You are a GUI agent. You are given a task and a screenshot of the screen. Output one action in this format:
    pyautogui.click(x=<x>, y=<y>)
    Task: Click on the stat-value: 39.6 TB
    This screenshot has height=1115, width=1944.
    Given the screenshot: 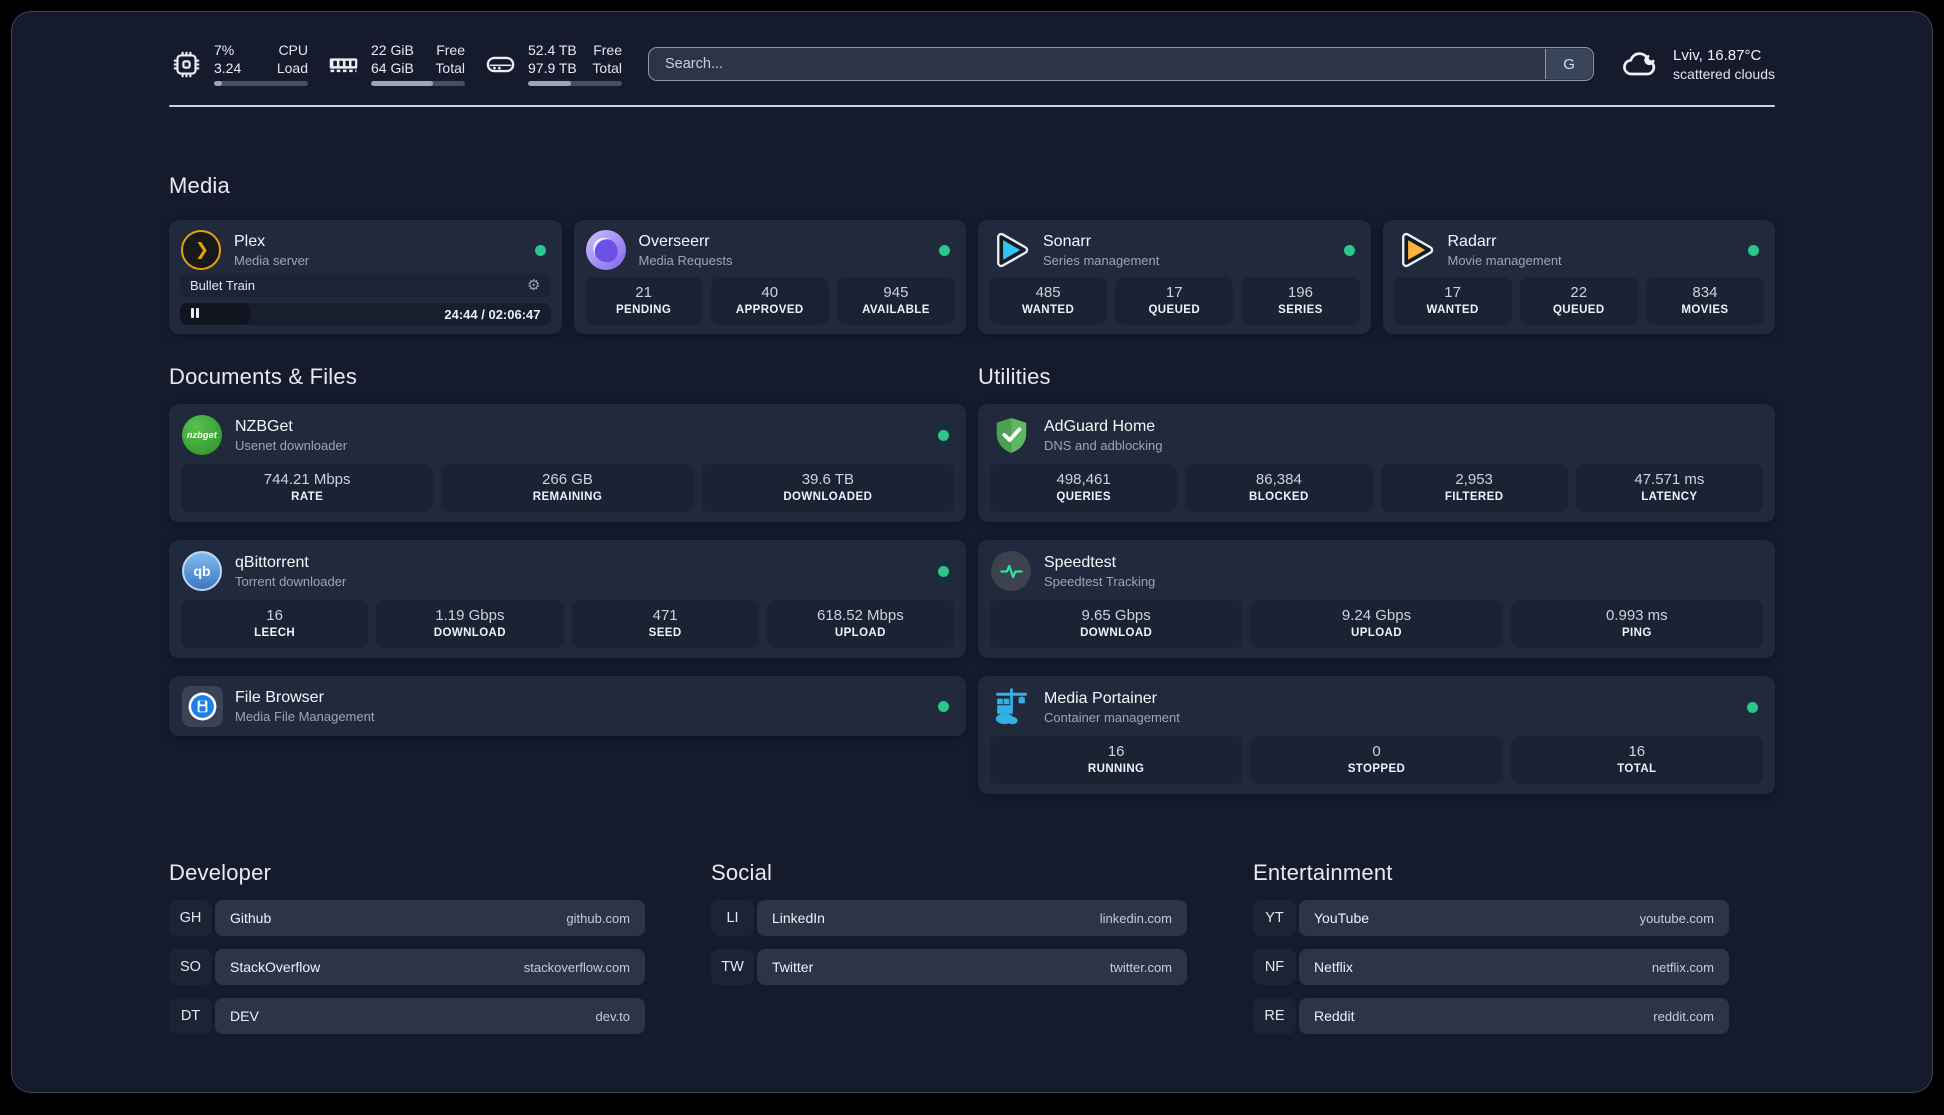 What is the action you would take?
    pyautogui.click(x=827, y=480)
    